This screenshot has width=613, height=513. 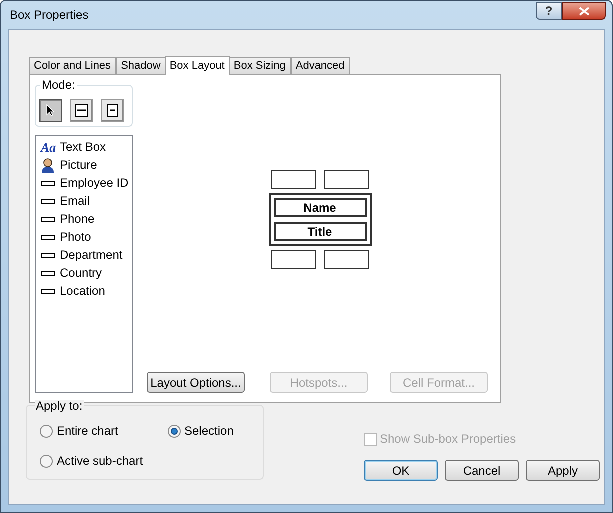 What do you see at coordinates (197, 65) in the screenshot?
I see `tab: Box Layout` at bounding box center [197, 65].